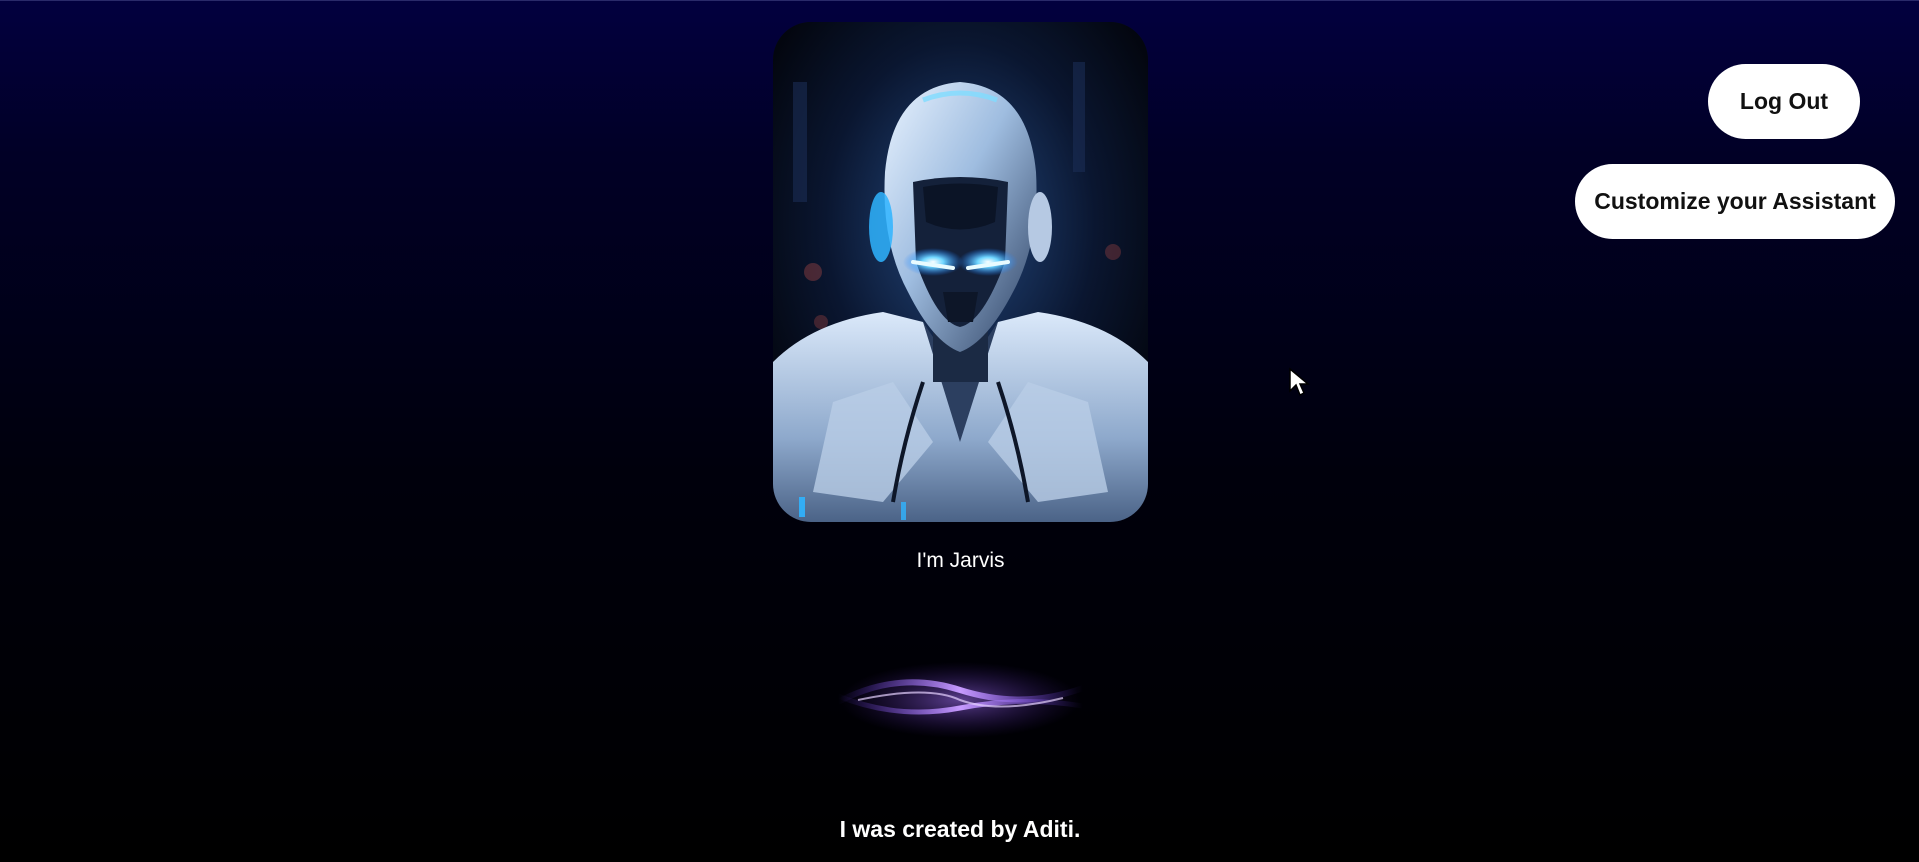  Describe the element at coordinates (1784, 101) in the screenshot. I see `logout-button: Log Out` at that location.